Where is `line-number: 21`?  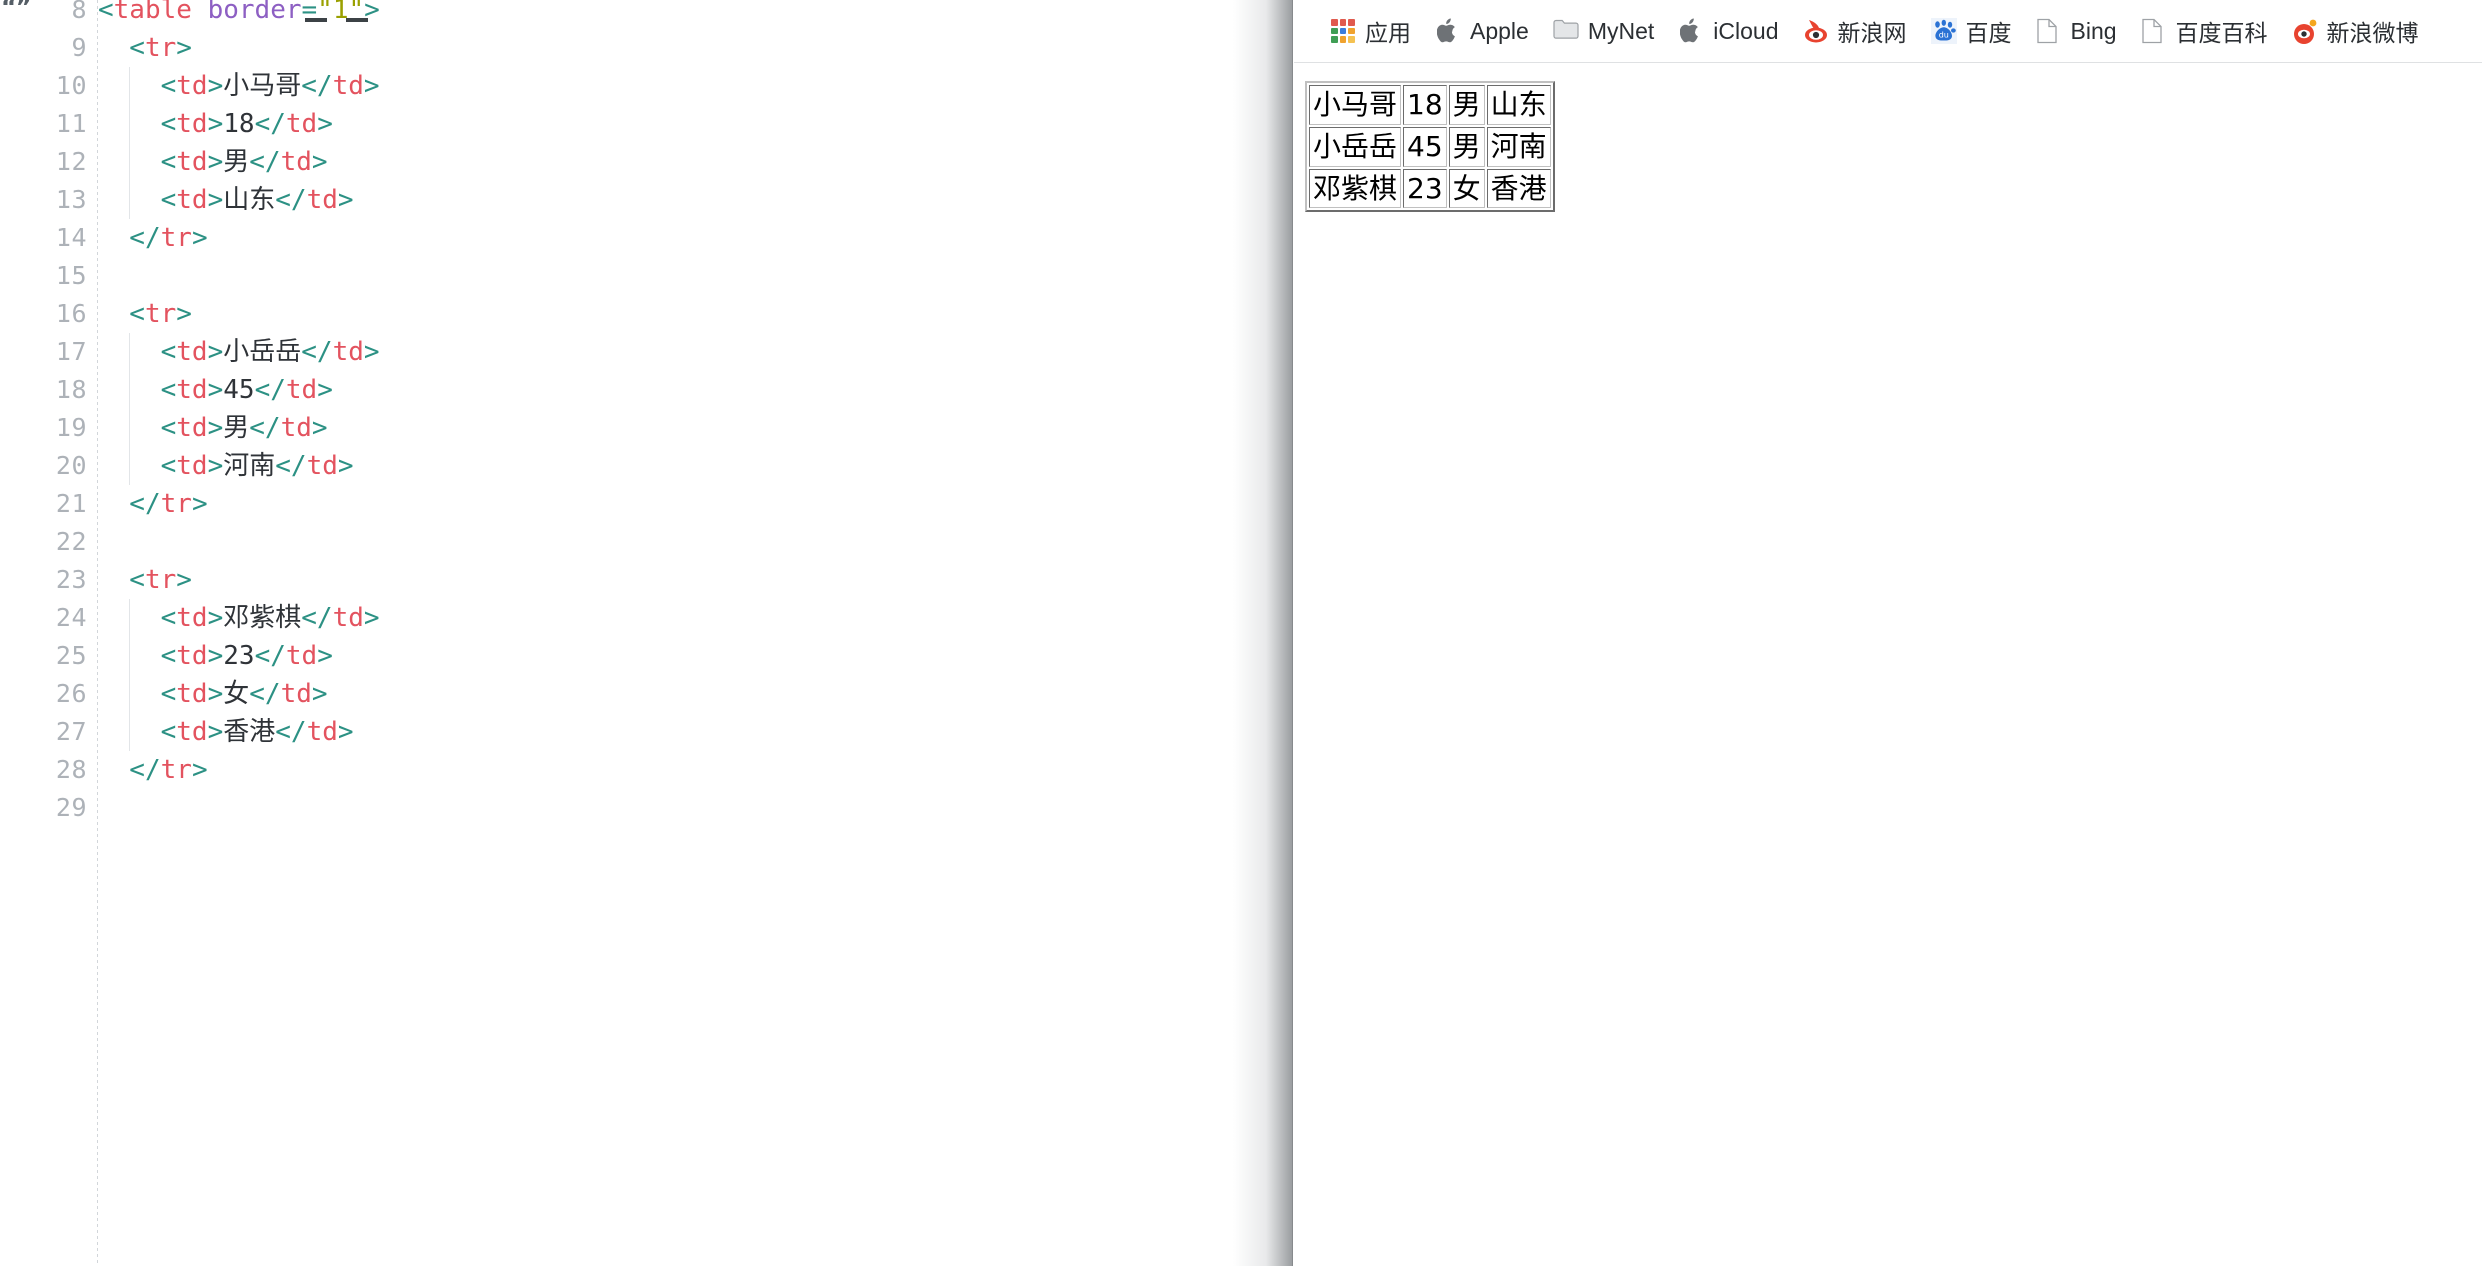
line-number: 21 is located at coordinates (71, 503).